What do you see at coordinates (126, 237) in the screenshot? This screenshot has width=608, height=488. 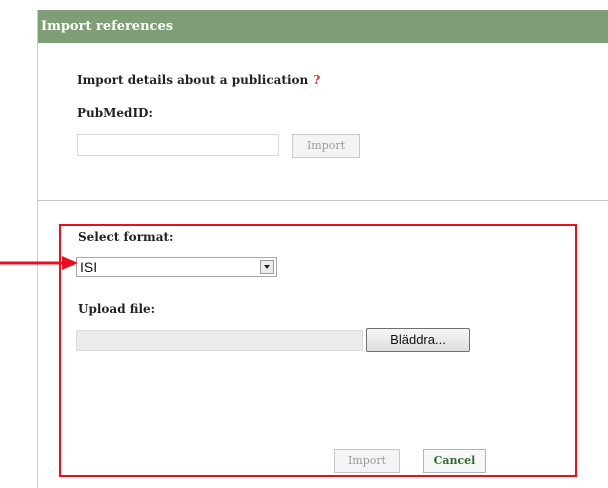 I see `select-format-label: Select format:` at bounding box center [126, 237].